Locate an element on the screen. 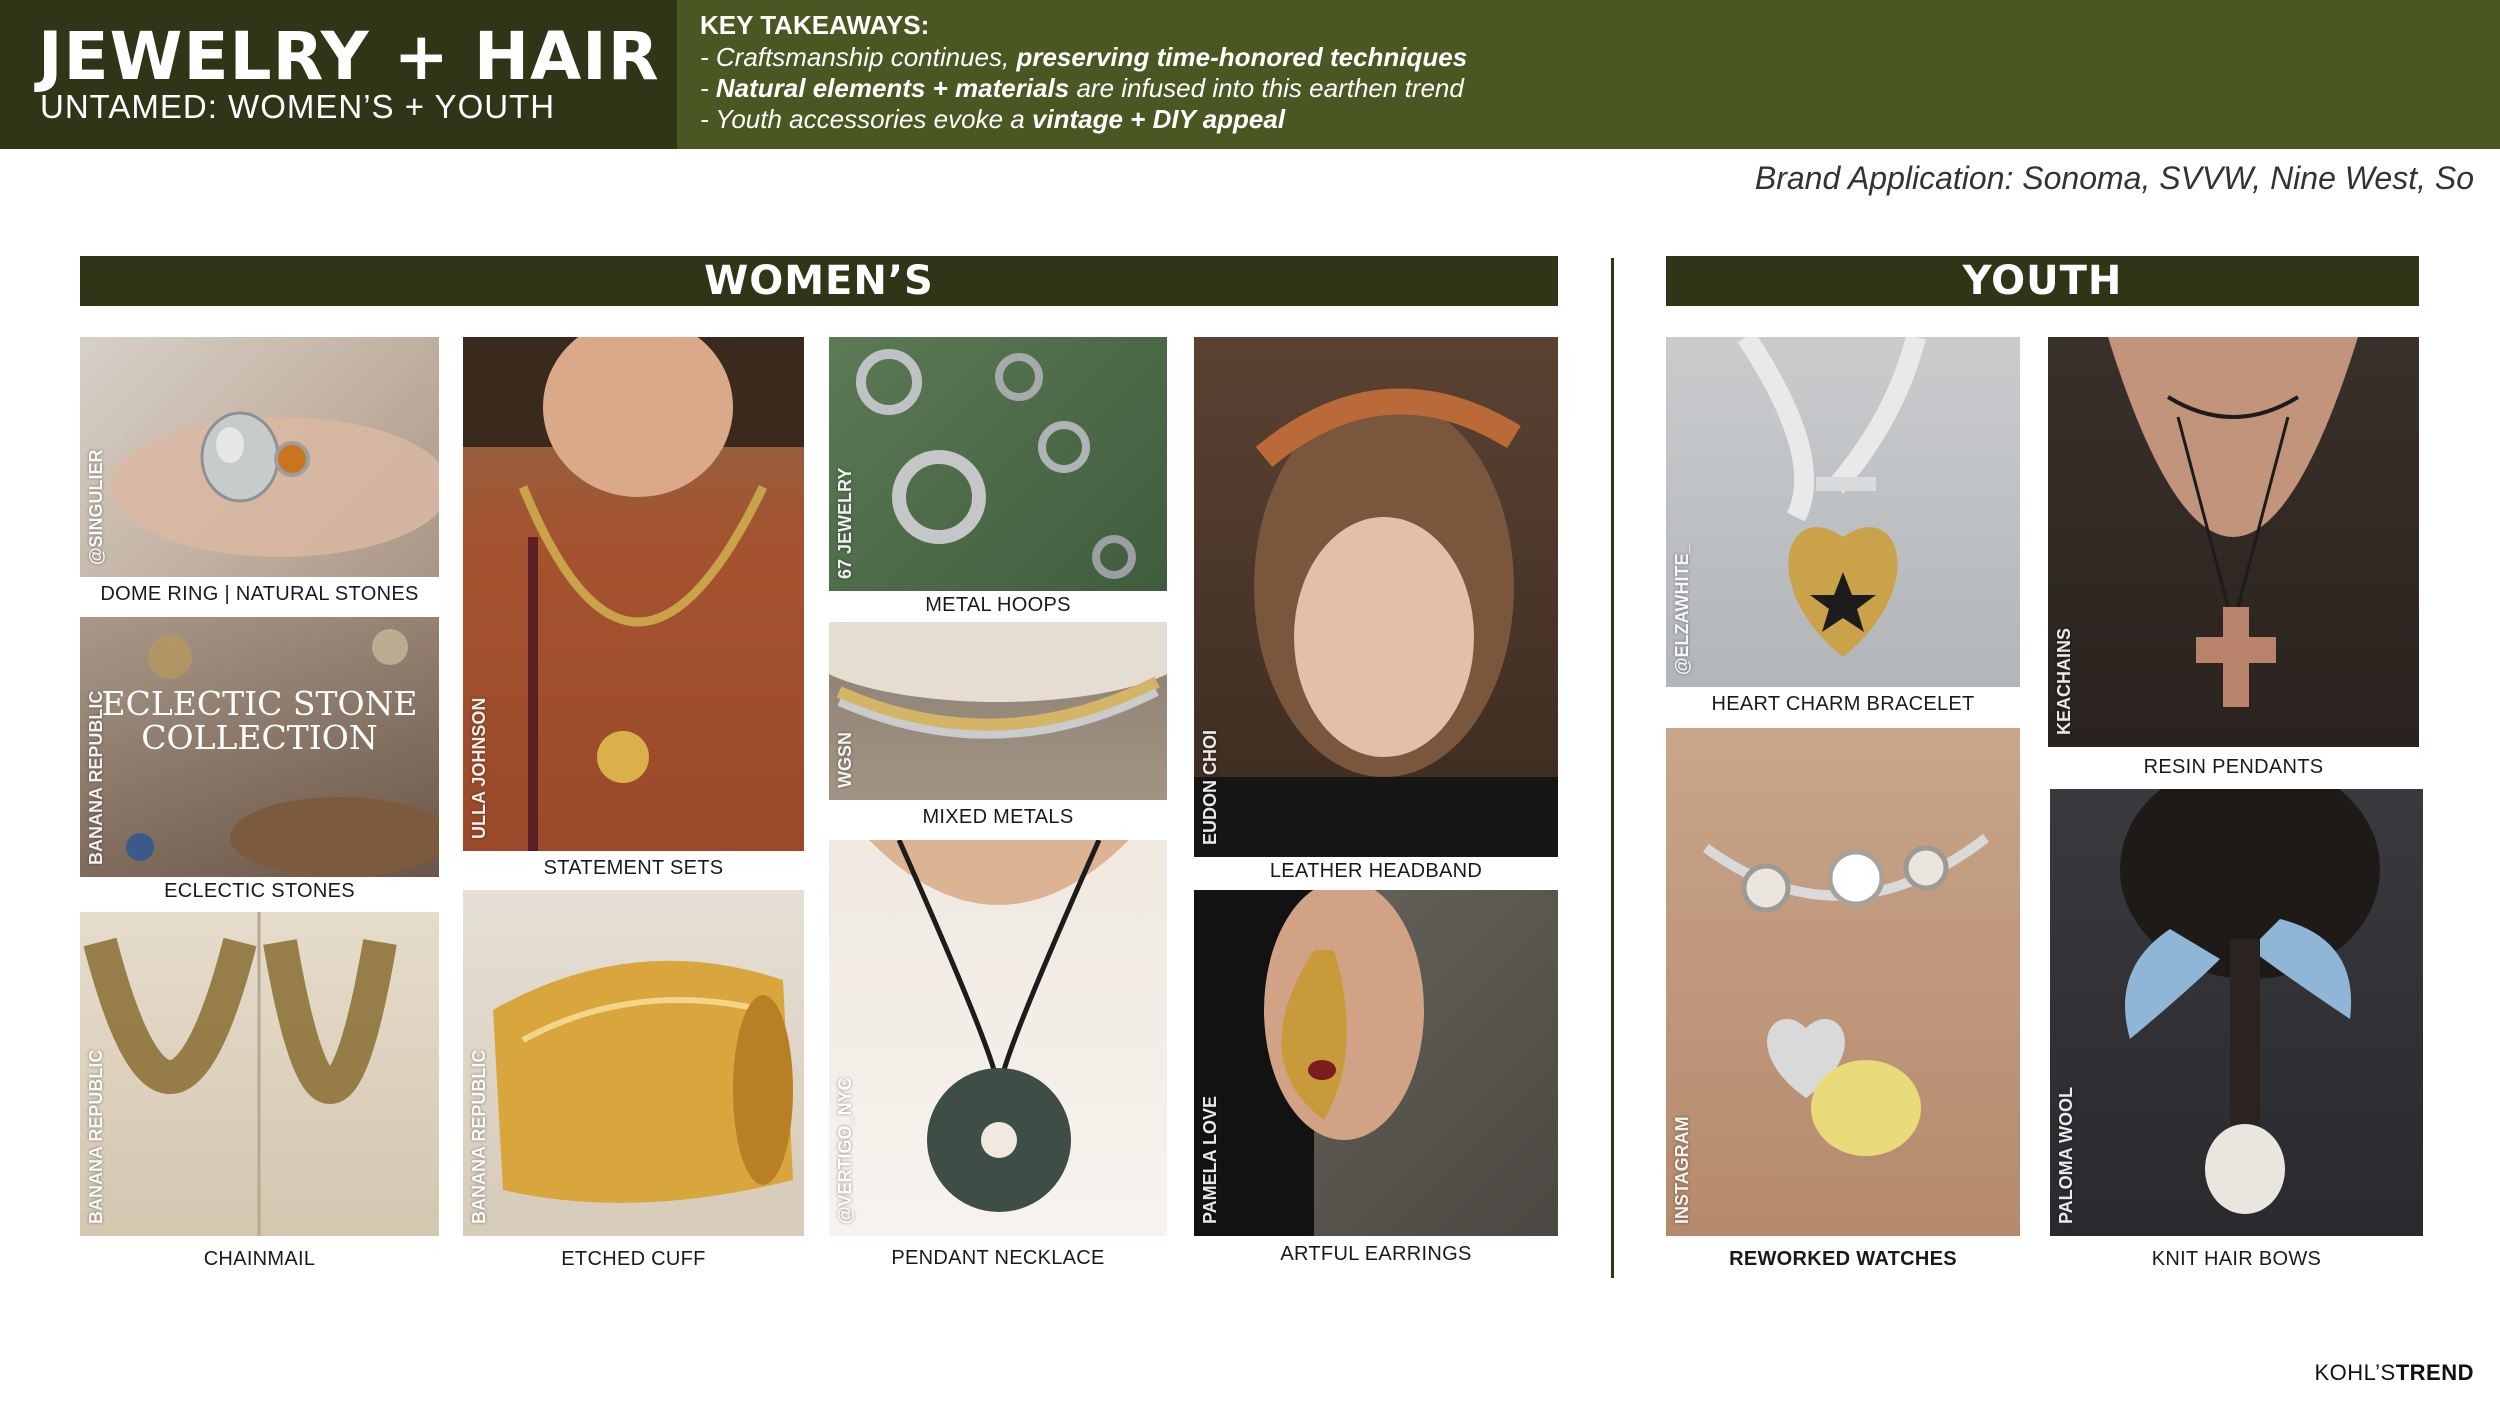  caption-chainmail: CHAINMAIL is located at coordinates (259, 1259).